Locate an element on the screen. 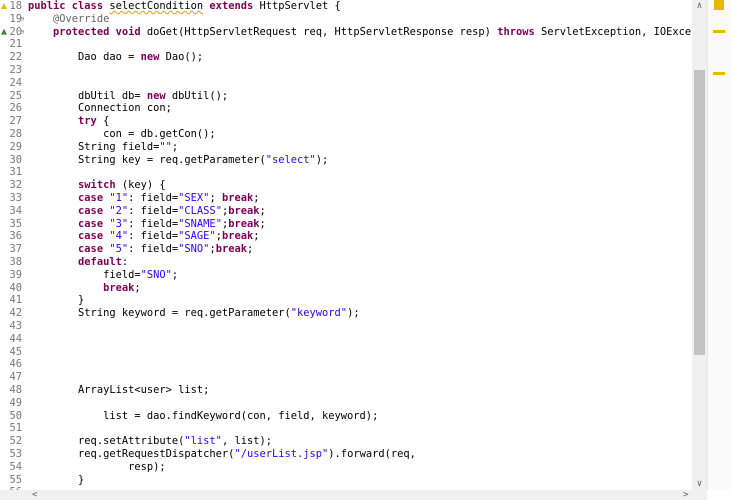 The width and height of the screenshot is (732, 500). code-line: dbUtil db= new dbUtil(); is located at coordinates (128, 96).